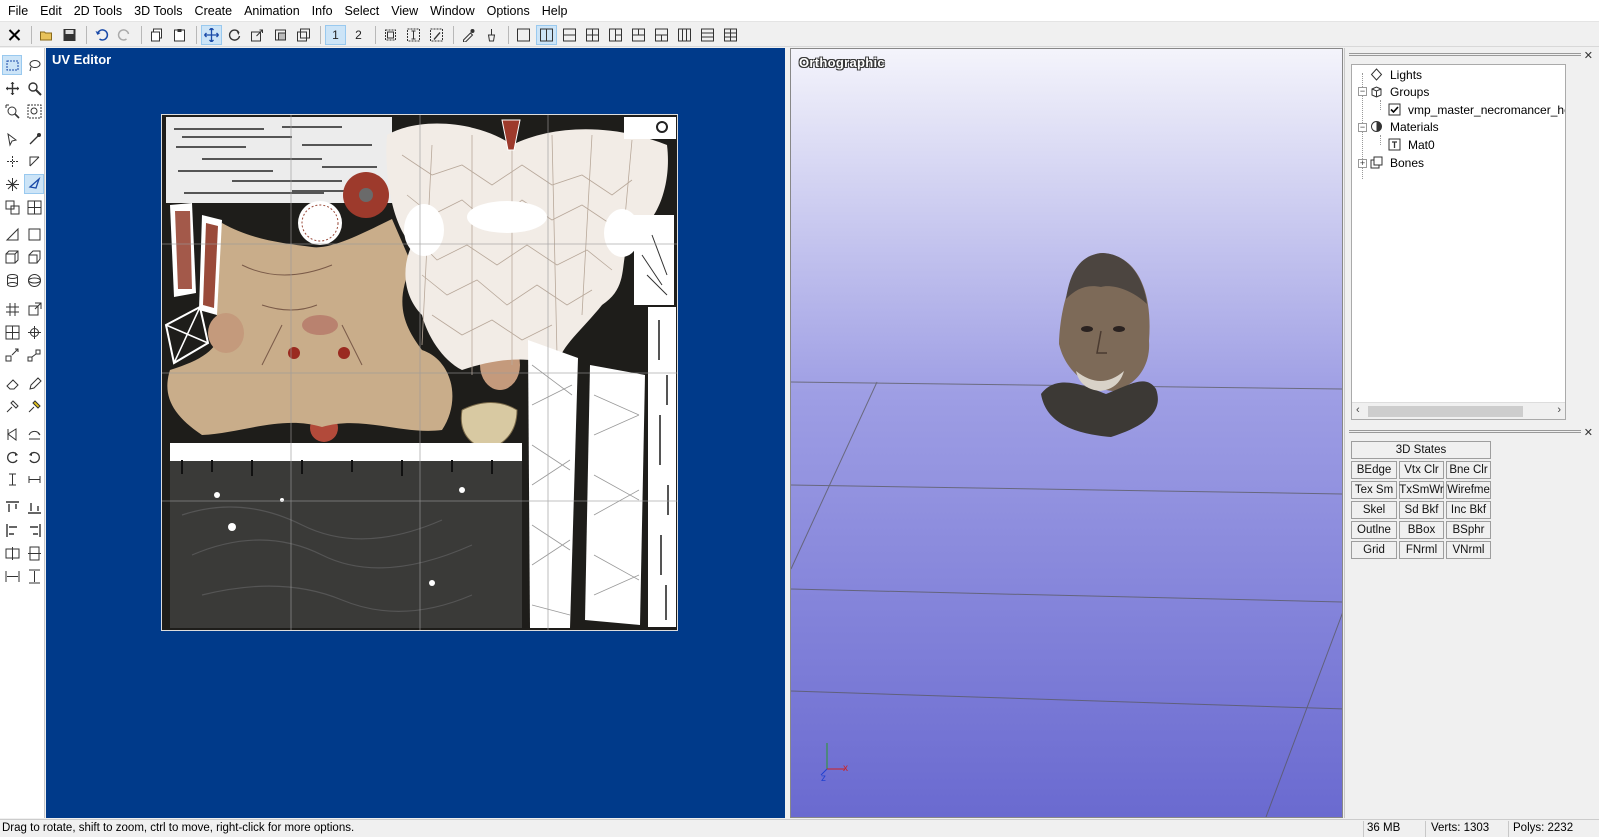 Image resolution: width=1599 pixels, height=837 pixels. Describe the element at coordinates (101, 35) in the screenshot. I see `undo-icon` at that location.